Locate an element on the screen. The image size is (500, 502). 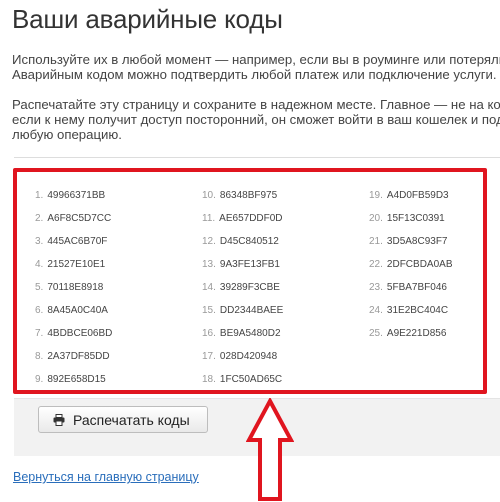
print-codes-label: Распечатать коды is located at coordinates (131, 419).